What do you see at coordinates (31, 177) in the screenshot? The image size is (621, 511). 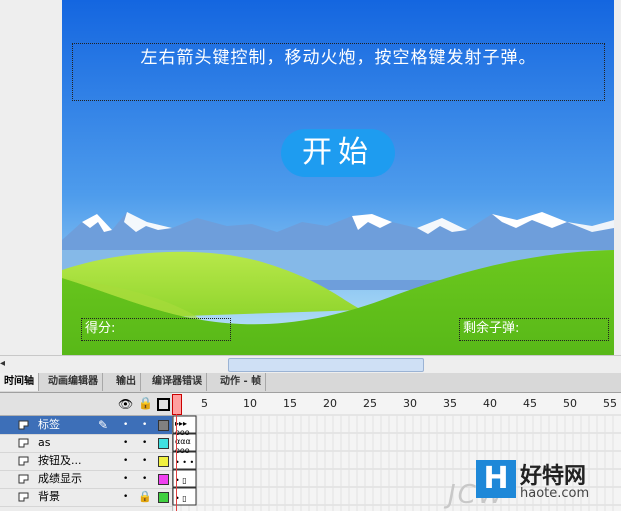 I see `stage-pasteboard-left` at bounding box center [31, 177].